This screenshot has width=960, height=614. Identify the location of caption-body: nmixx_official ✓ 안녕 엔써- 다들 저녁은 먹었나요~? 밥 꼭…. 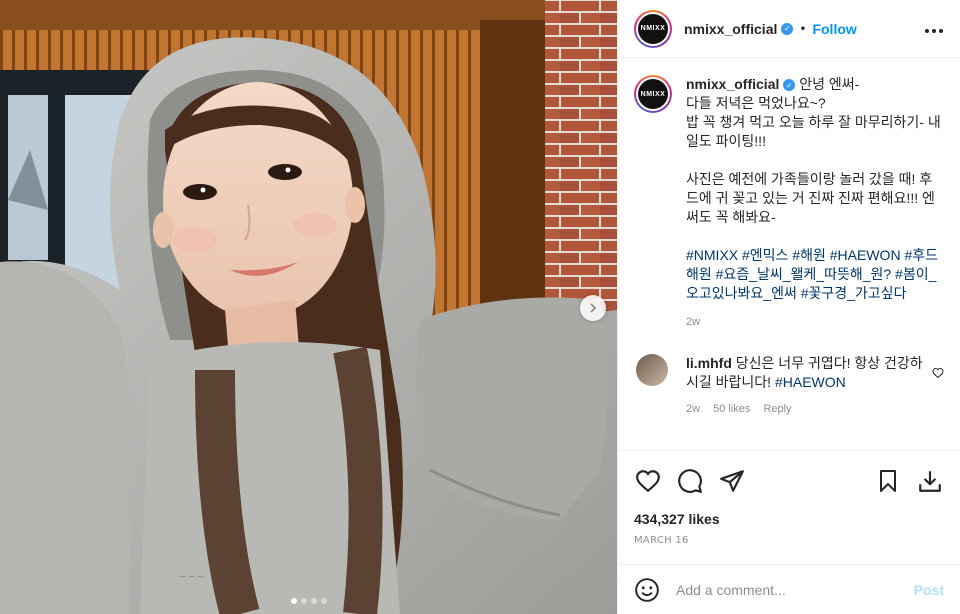
(815, 203).